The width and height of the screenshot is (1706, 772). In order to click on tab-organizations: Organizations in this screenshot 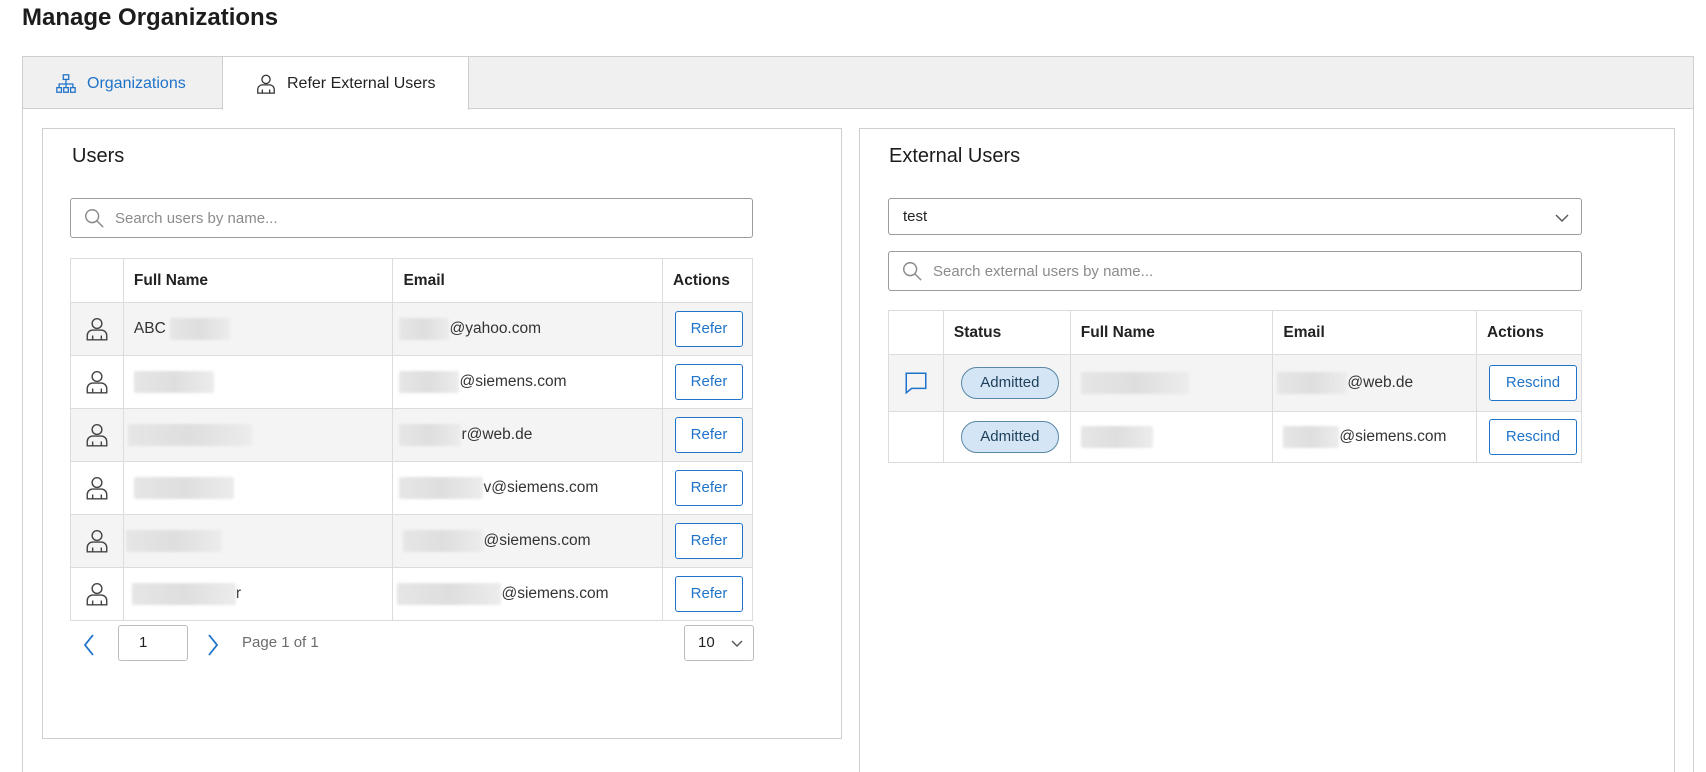, I will do `click(122, 83)`.